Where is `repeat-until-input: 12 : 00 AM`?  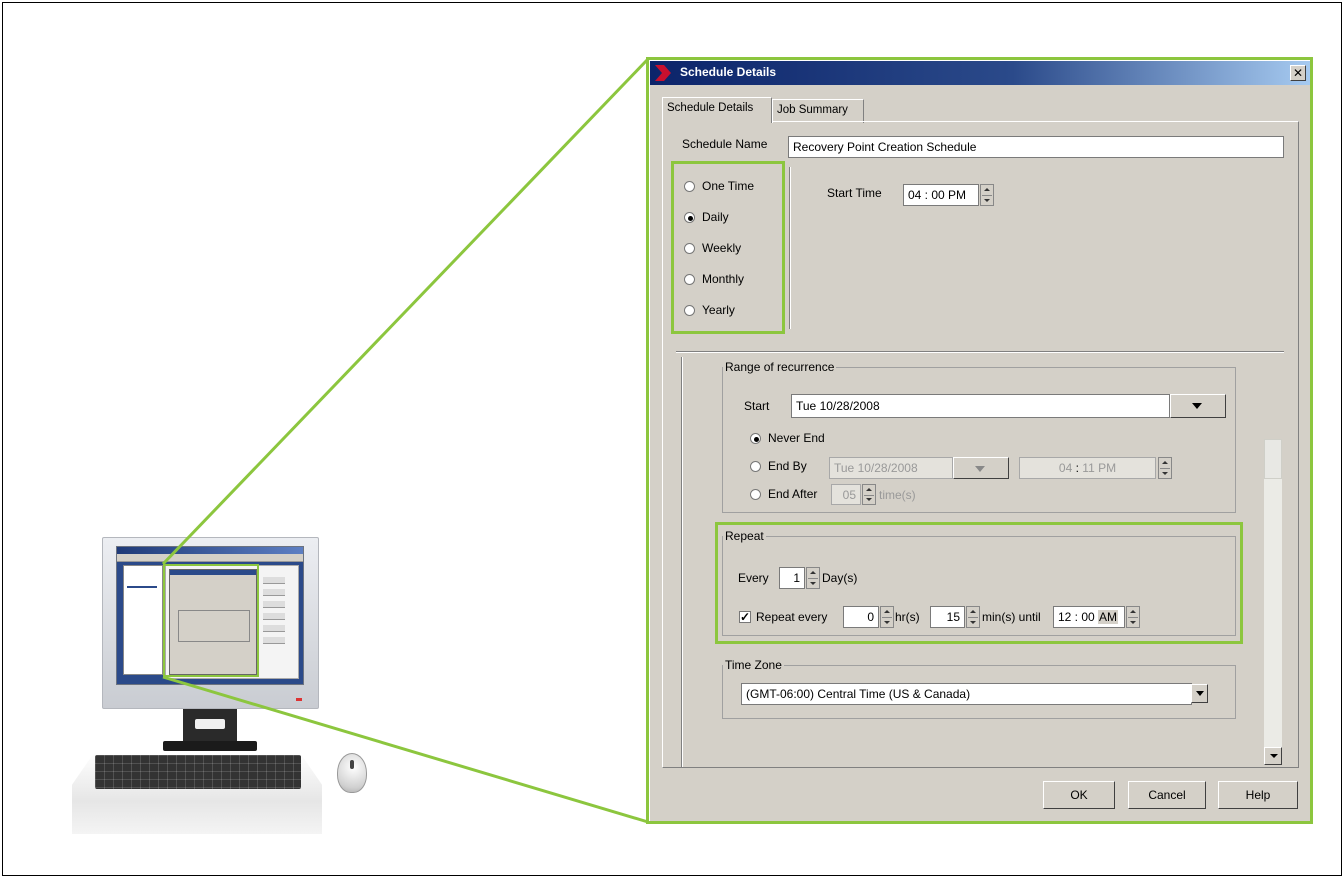
repeat-until-input: 12 : 00 AM is located at coordinates (1089, 617).